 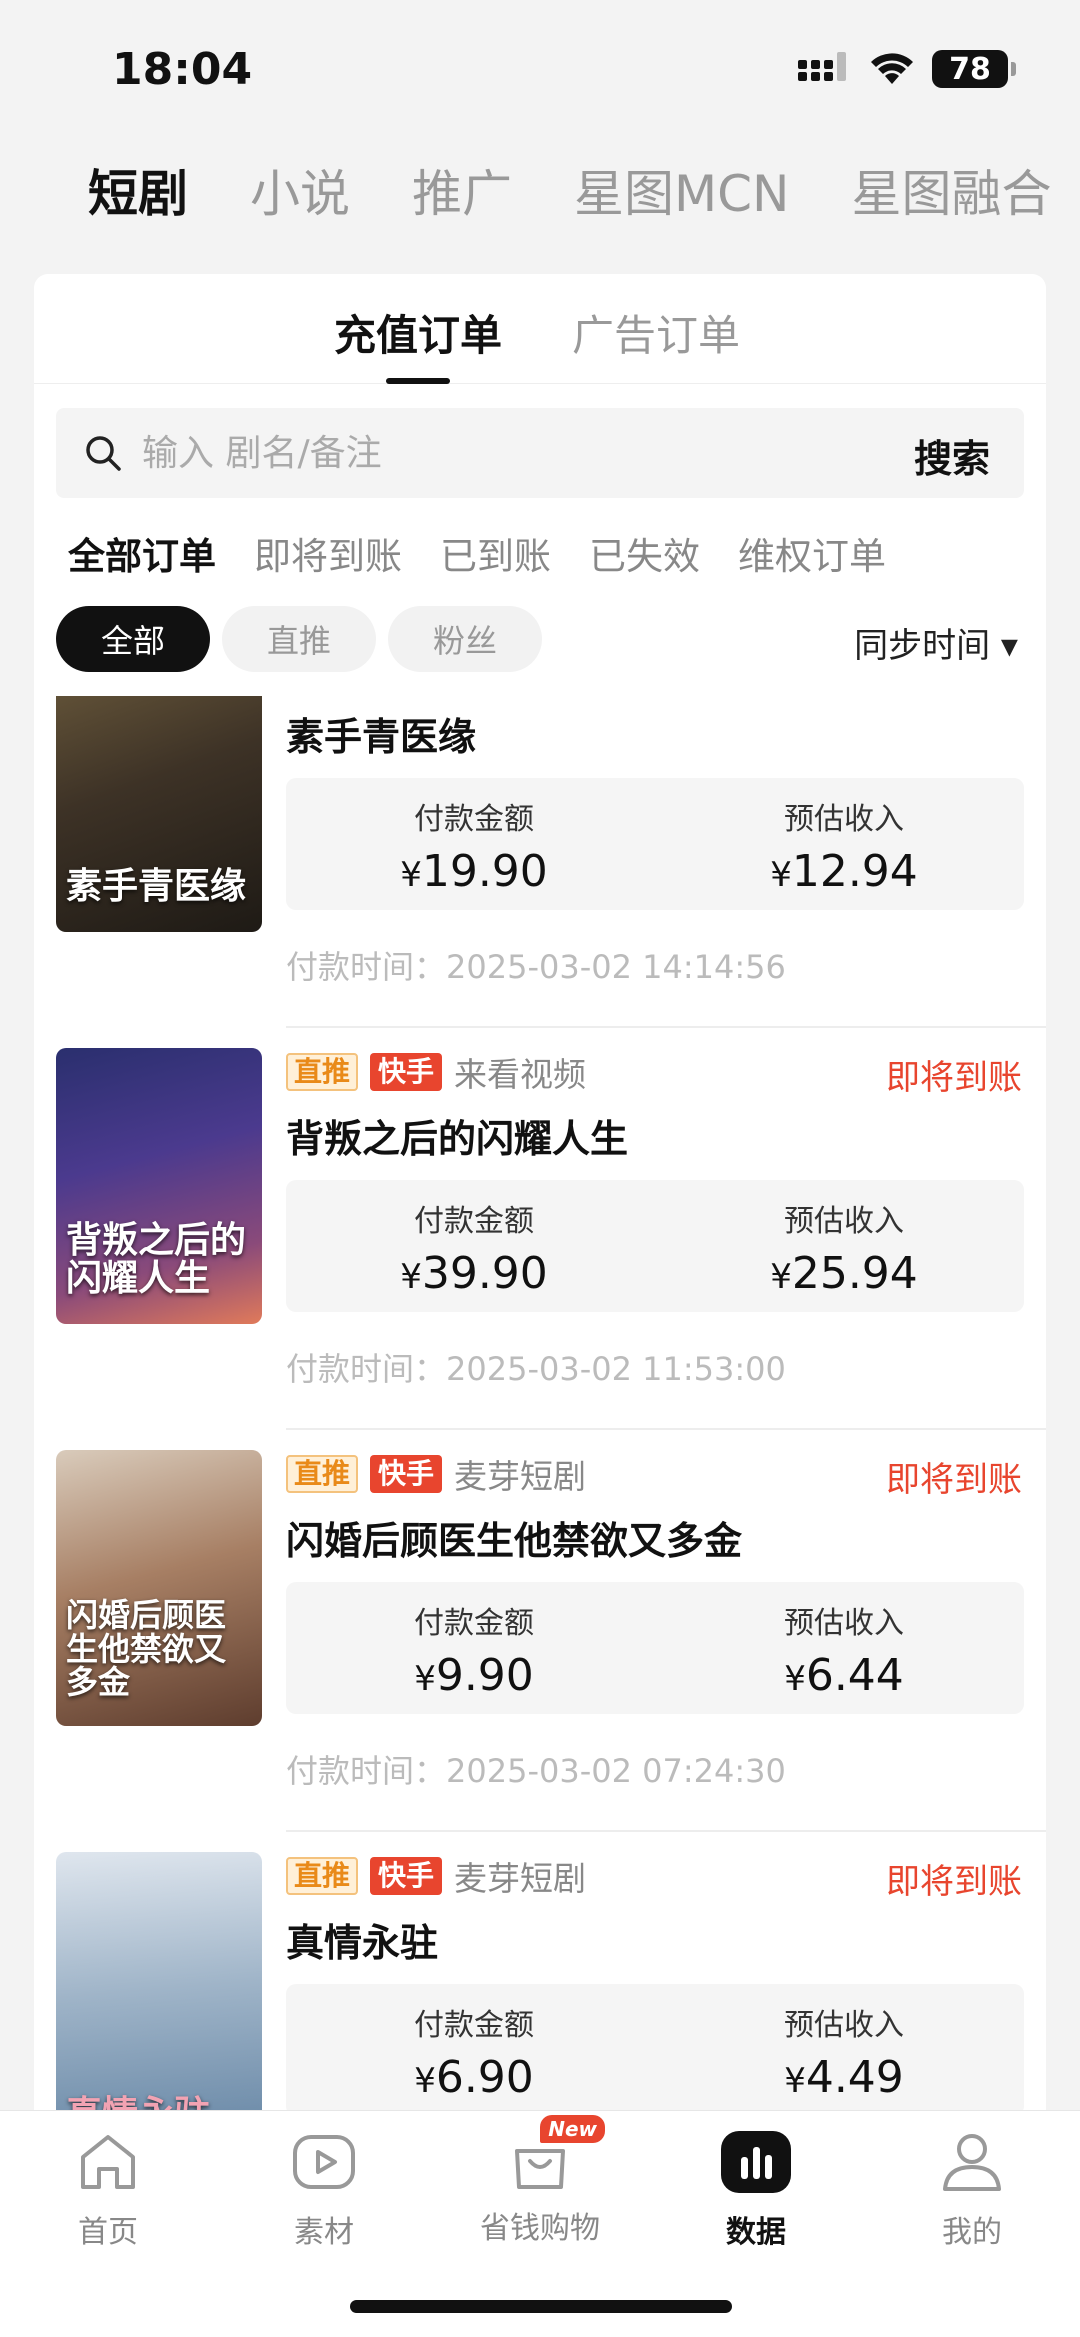 I want to click on tab-recharge-orders: 充值订单, so click(x=418, y=332).